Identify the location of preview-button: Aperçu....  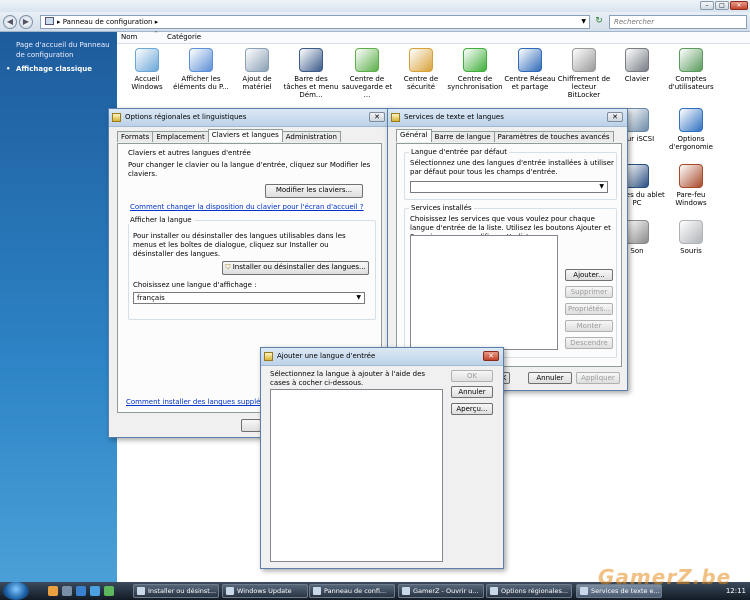
(472, 409).